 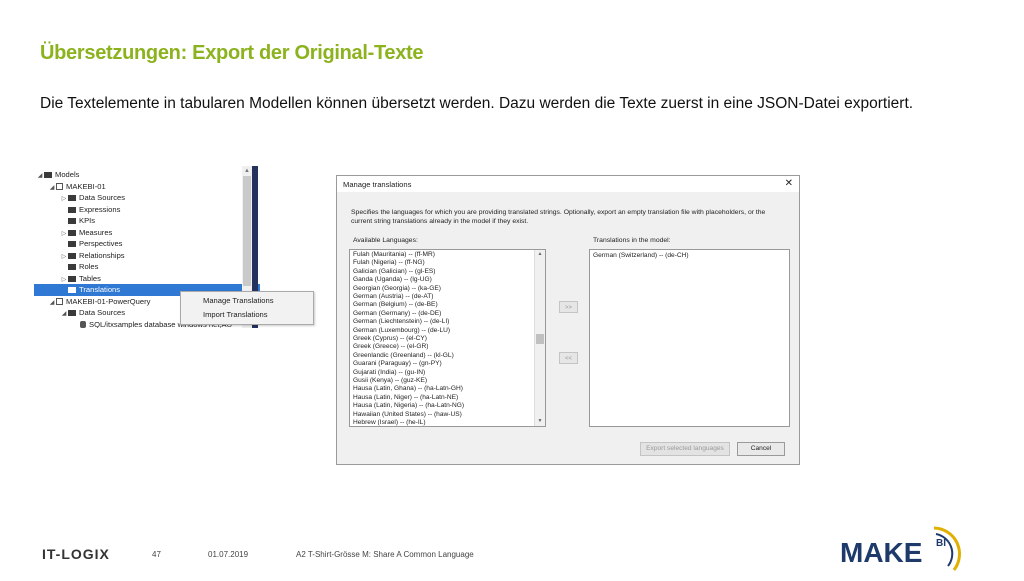 I want to click on tree-item-label: Expressions, so click(x=100, y=209).